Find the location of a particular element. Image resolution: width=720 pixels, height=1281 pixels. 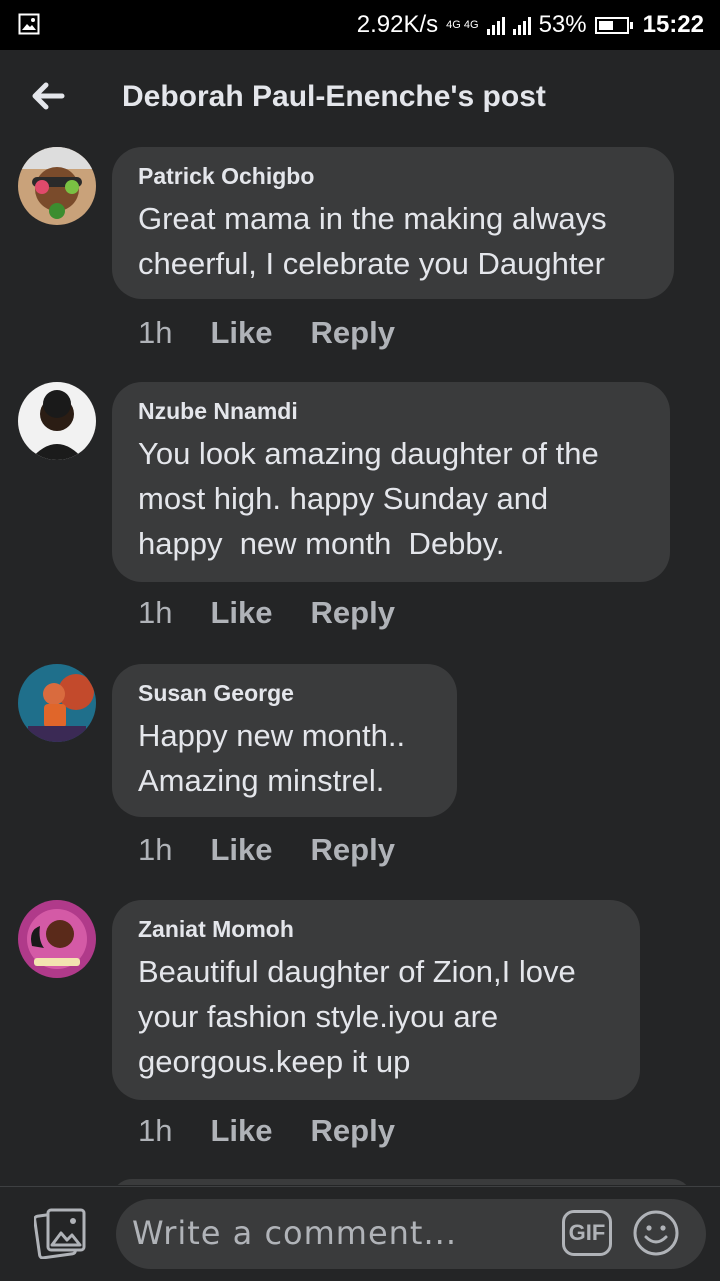

post-header: Deborah Paul-Enenche's post is located at coordinates (360, 97).